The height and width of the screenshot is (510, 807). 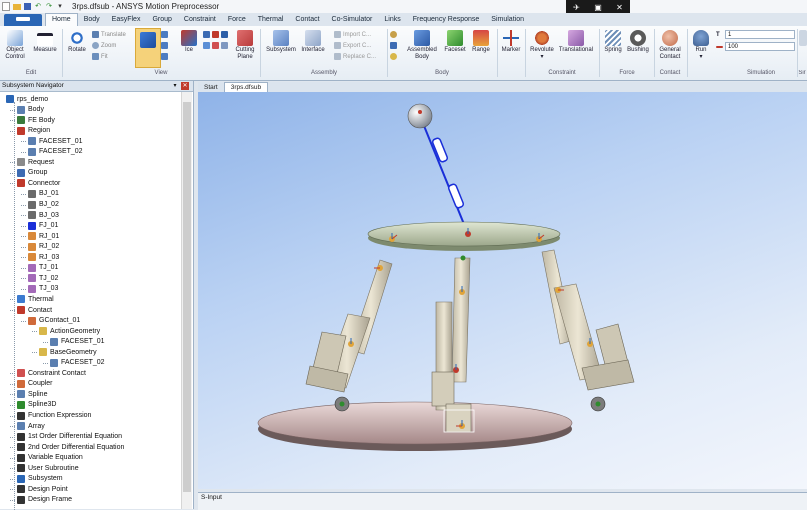 I want to click on tree-item-first-order-de: 1st Order Differential Equation, so click(x=66, y=437).